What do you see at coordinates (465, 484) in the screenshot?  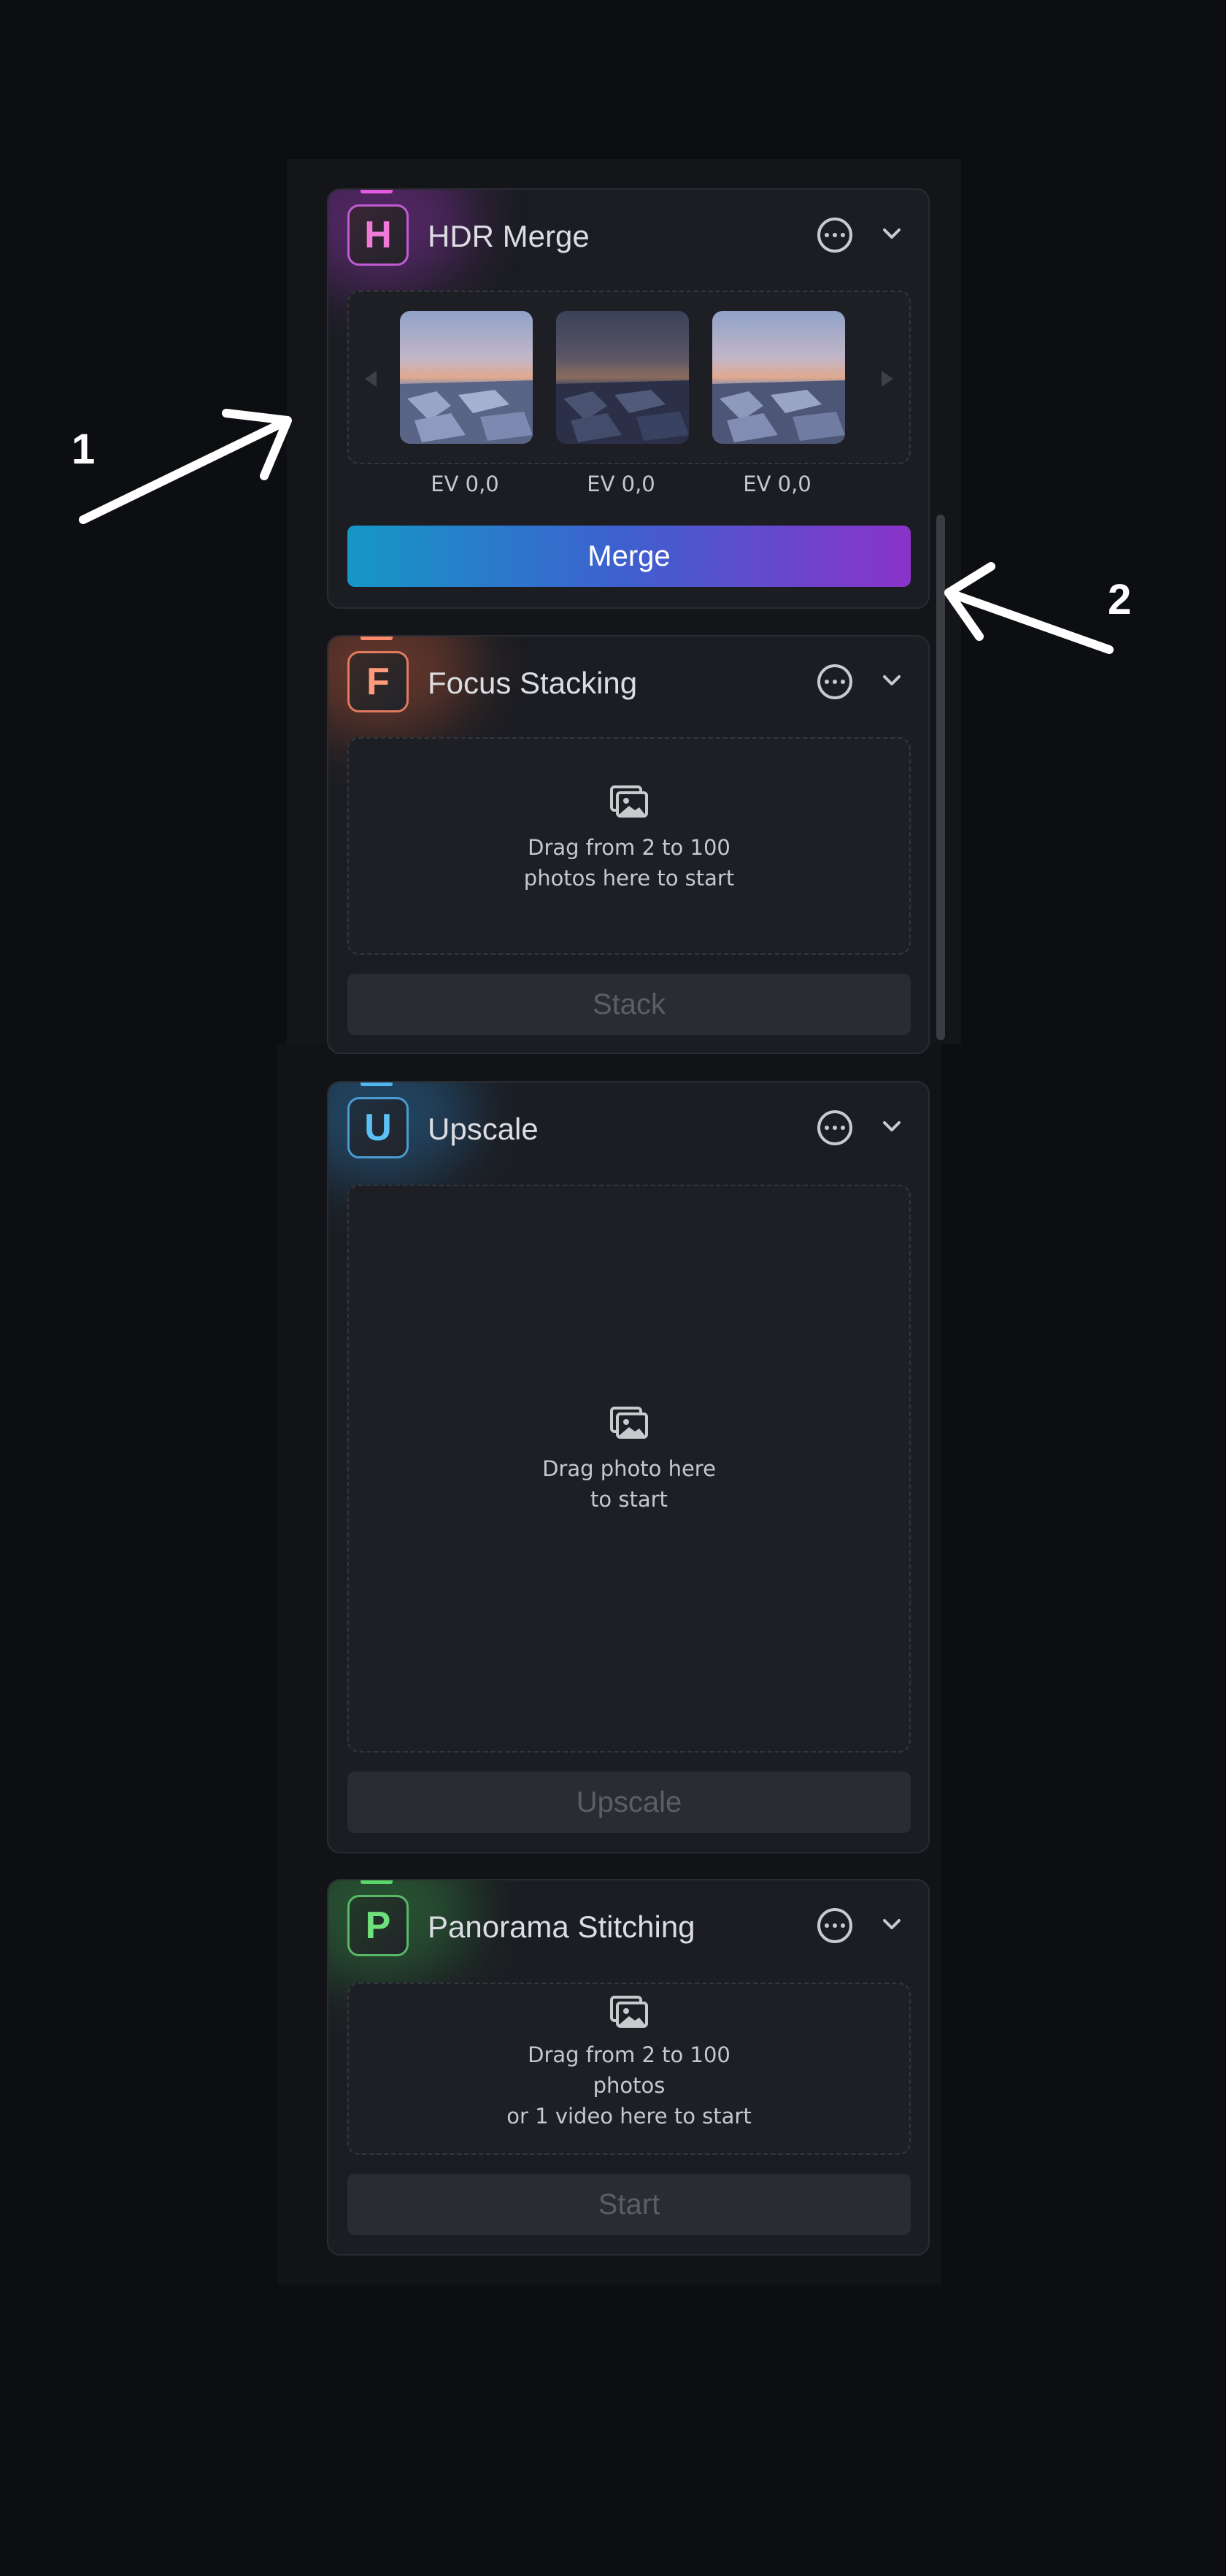 I see `ev-label-1: EV 0,0` at bounding box center [465, 484].